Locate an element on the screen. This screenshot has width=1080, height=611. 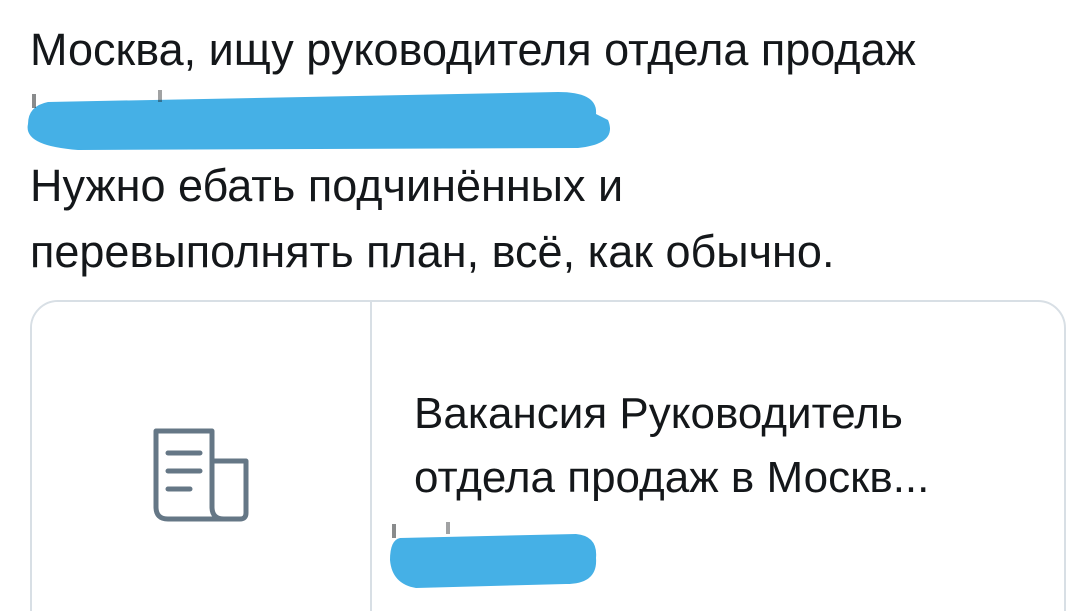
tweet-text-line-1: Москва, ищу руководителя отдела продаж is located at coordinates (473, 49).